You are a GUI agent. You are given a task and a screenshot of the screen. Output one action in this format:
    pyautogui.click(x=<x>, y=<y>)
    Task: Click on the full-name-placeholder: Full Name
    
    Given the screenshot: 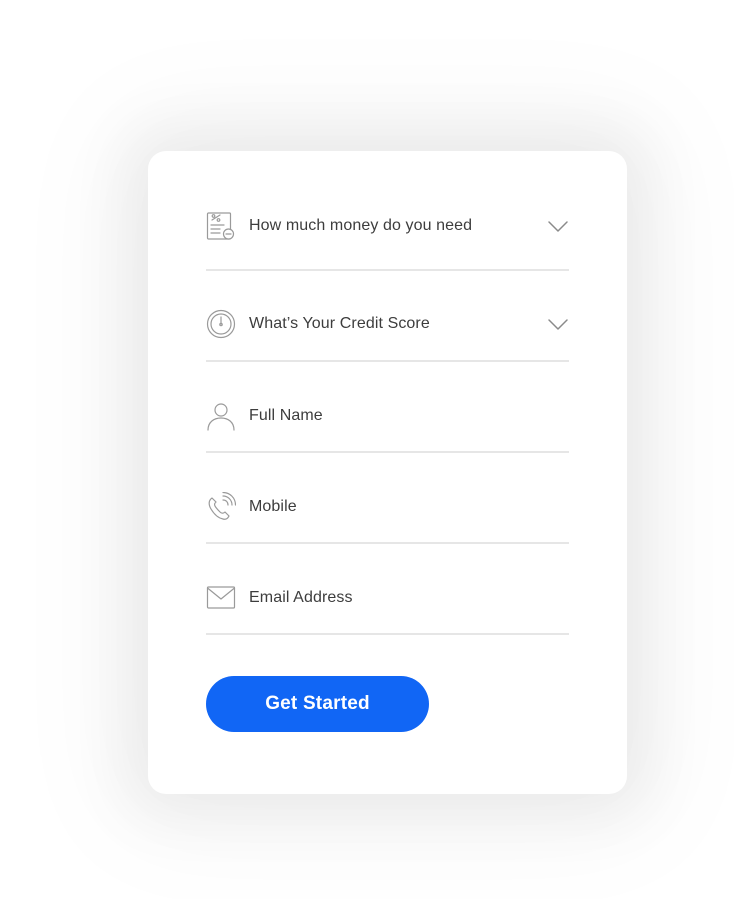 What is the action you would take?
    pyautogui.click(x=286, y=415)
    